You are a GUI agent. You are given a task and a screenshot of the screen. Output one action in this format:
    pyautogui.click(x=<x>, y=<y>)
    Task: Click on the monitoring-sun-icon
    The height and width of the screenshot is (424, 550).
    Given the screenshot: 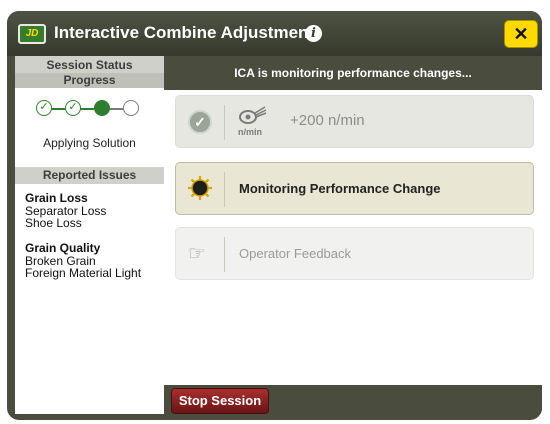 What is the action you would take?
    pyautogui.click(x=200, y=188)
    